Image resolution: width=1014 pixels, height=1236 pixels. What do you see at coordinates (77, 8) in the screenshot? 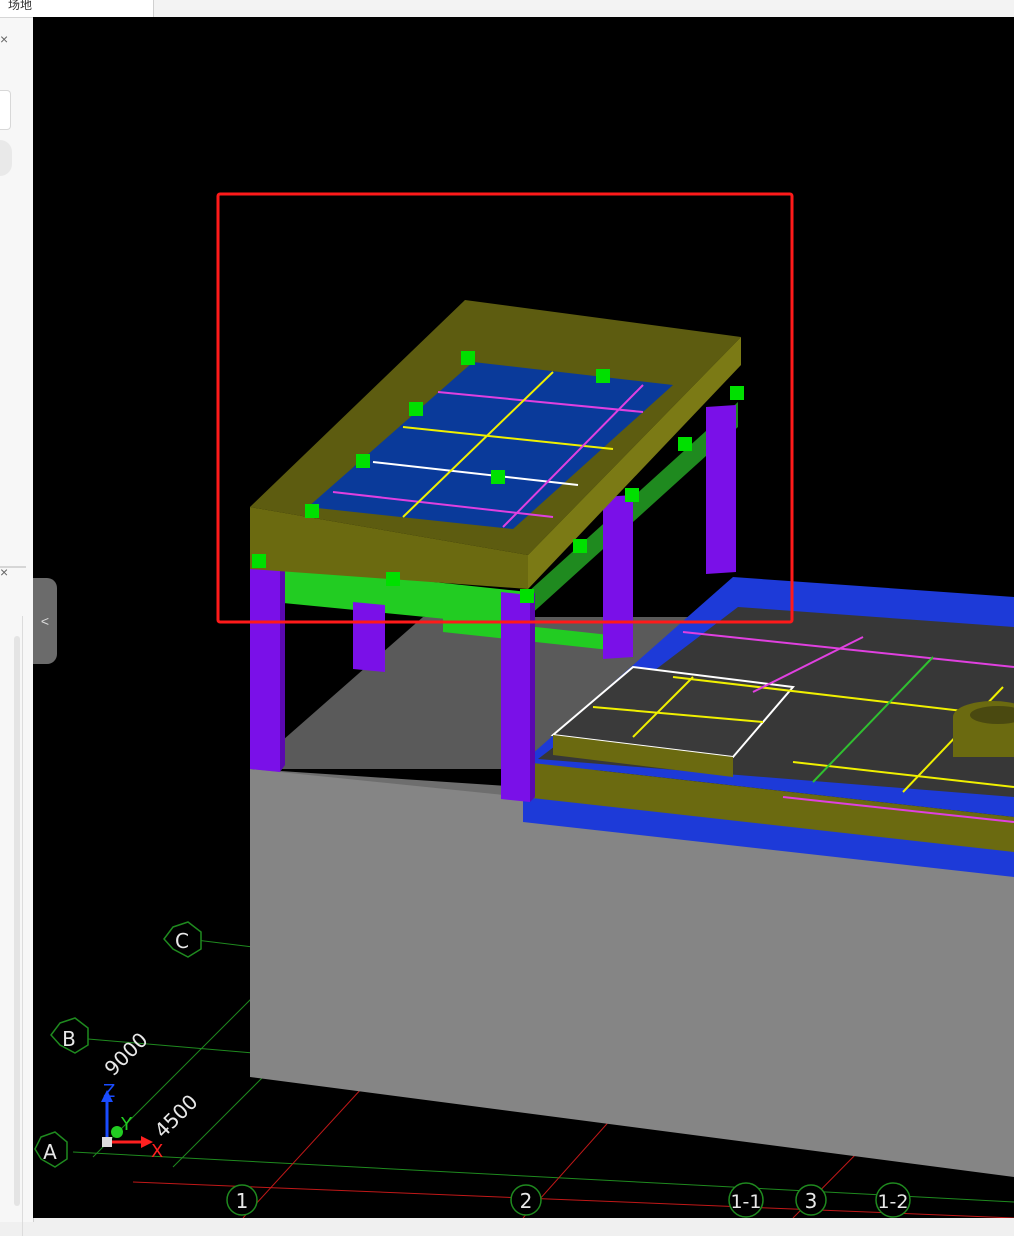
I see `tab-site: 场地` at bounding box center [77, 8].